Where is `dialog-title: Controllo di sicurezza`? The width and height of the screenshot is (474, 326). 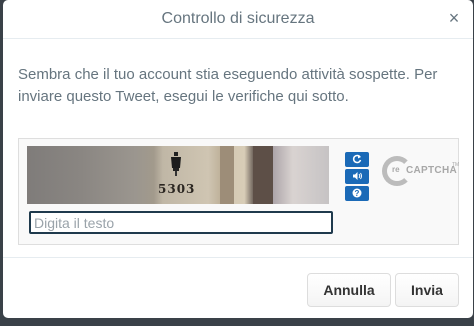
dialog-title: Controllo di sicurezza is located at coordinates (238, 18).